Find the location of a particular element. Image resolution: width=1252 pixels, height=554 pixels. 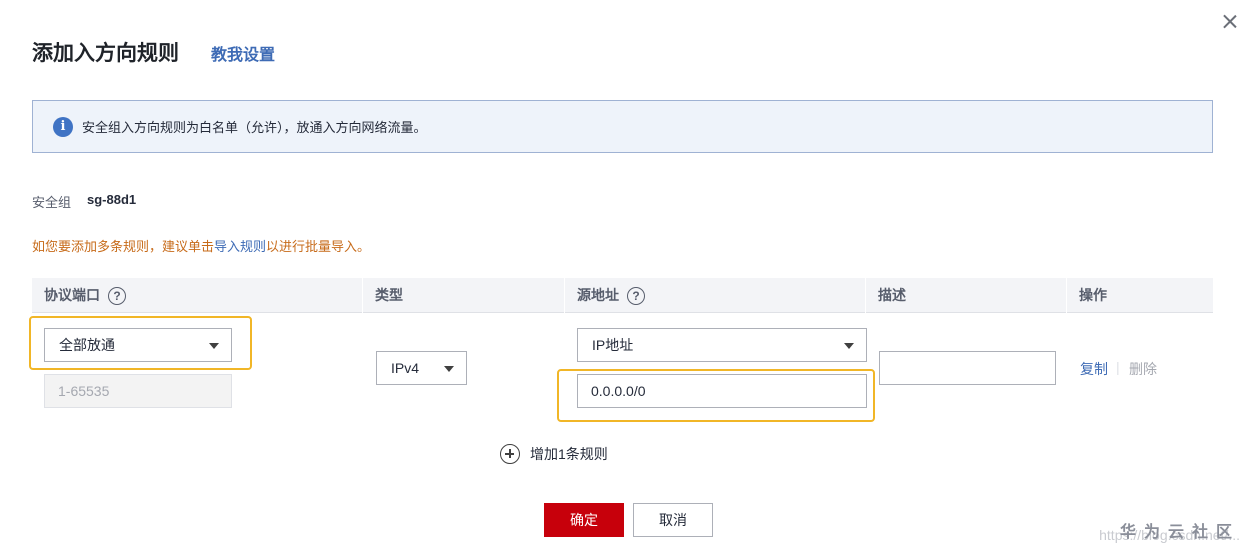

col-protocol-port: 协议端口 ? is located at coordinates (85, 295).